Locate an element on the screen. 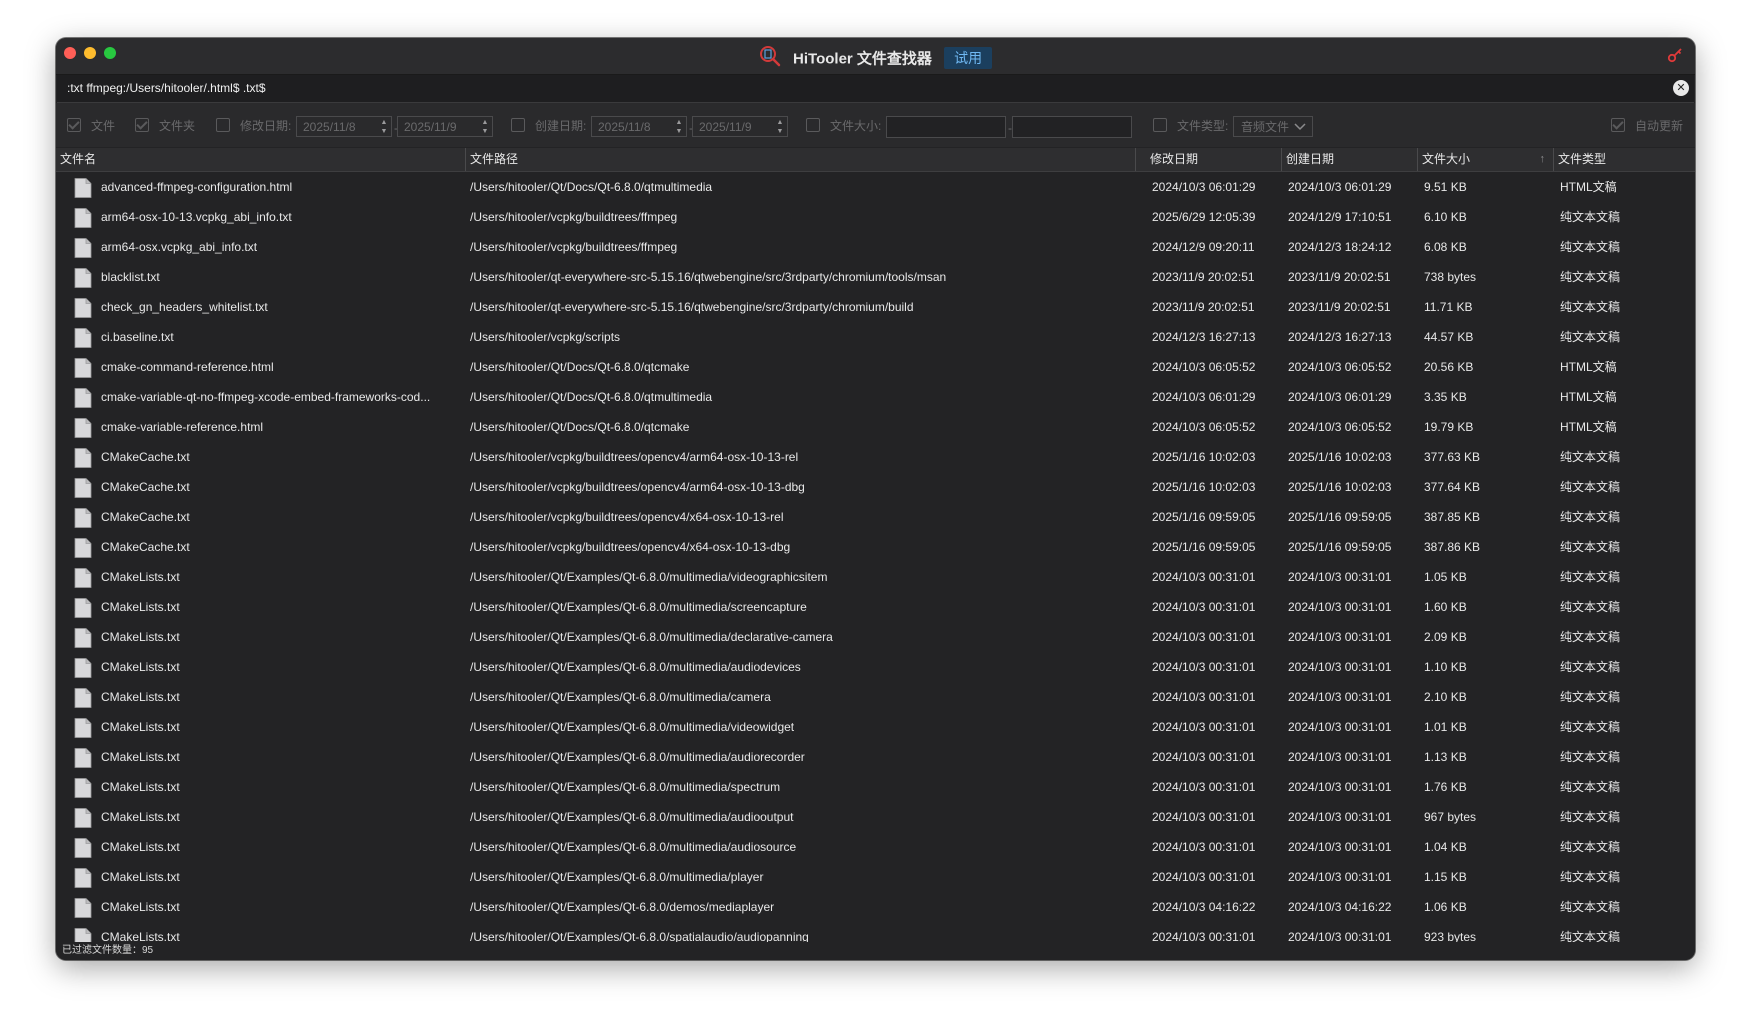 The height and width of the screenshot is (1033, 1750). size-max-input is located at coordinates (1072, 127).